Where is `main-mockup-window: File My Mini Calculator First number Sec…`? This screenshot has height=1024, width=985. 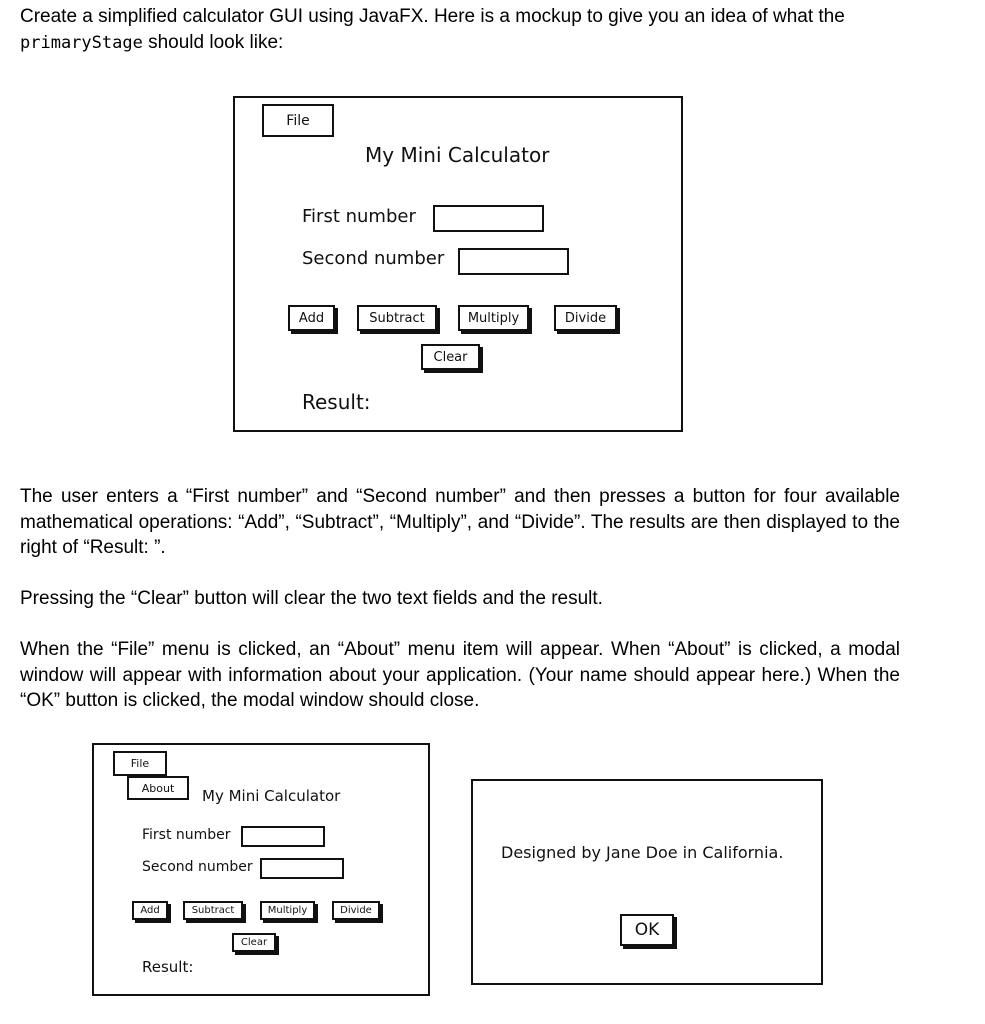 main-mockup-window: File My Mini Calculator First number Sec… is located at coordinates (458, 264).